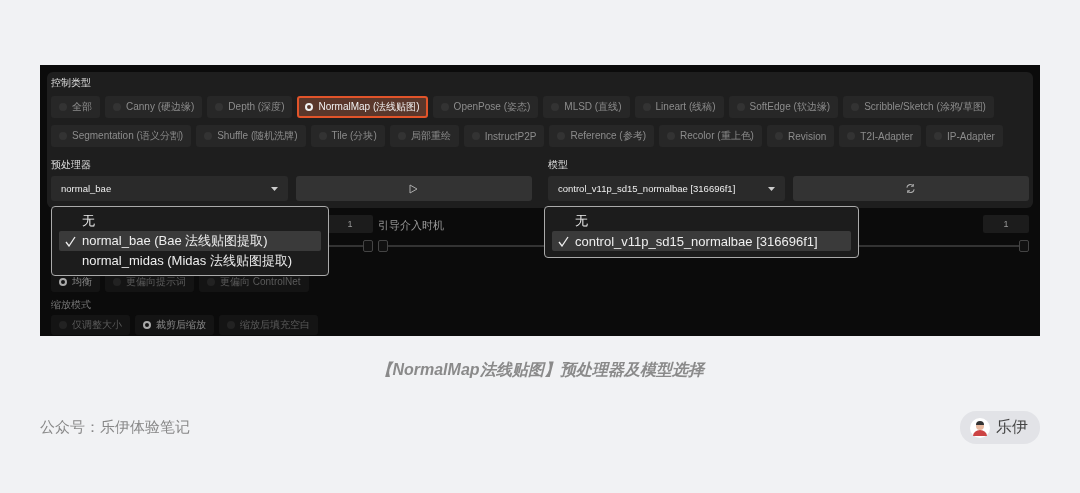 This screenshot has width=1080, height=493. Describe the element at coordinates (504, 136) in the screenshot. I see `control-type-option: InstructP2P` at that location.